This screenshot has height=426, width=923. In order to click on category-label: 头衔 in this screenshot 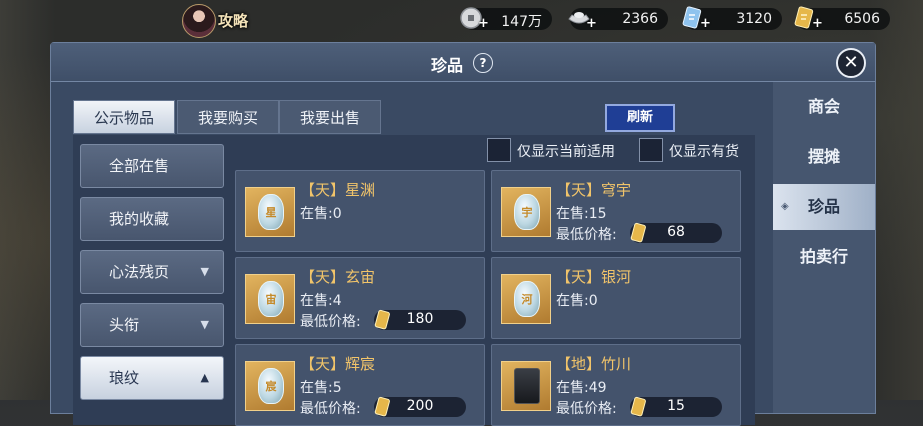, I will do `click(124, 325)`.